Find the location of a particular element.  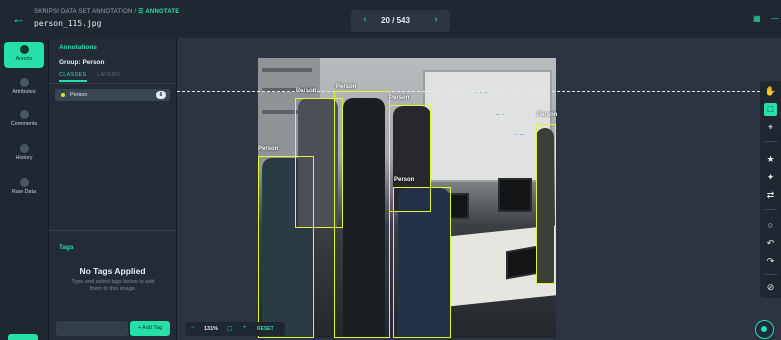

class-label: Person is located at coordinates (79, 95).